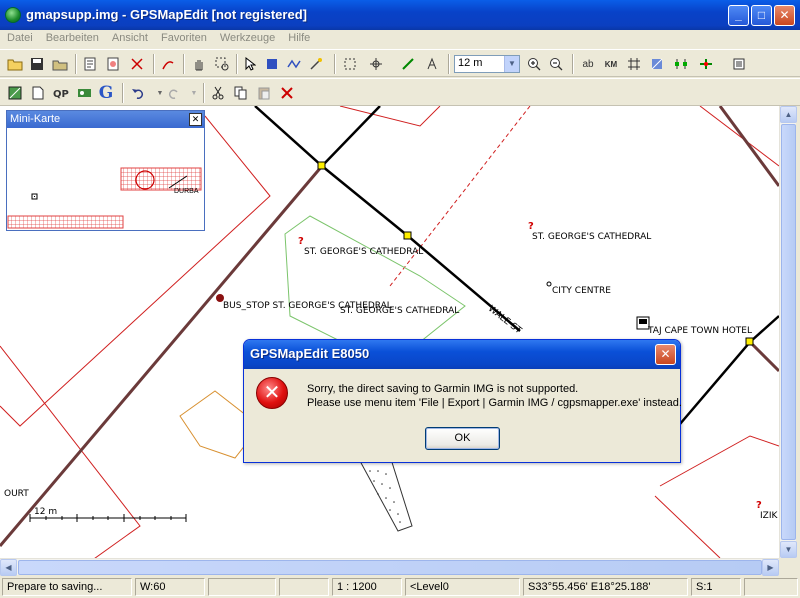  I want to click on layers-icon, so click(739, 64).